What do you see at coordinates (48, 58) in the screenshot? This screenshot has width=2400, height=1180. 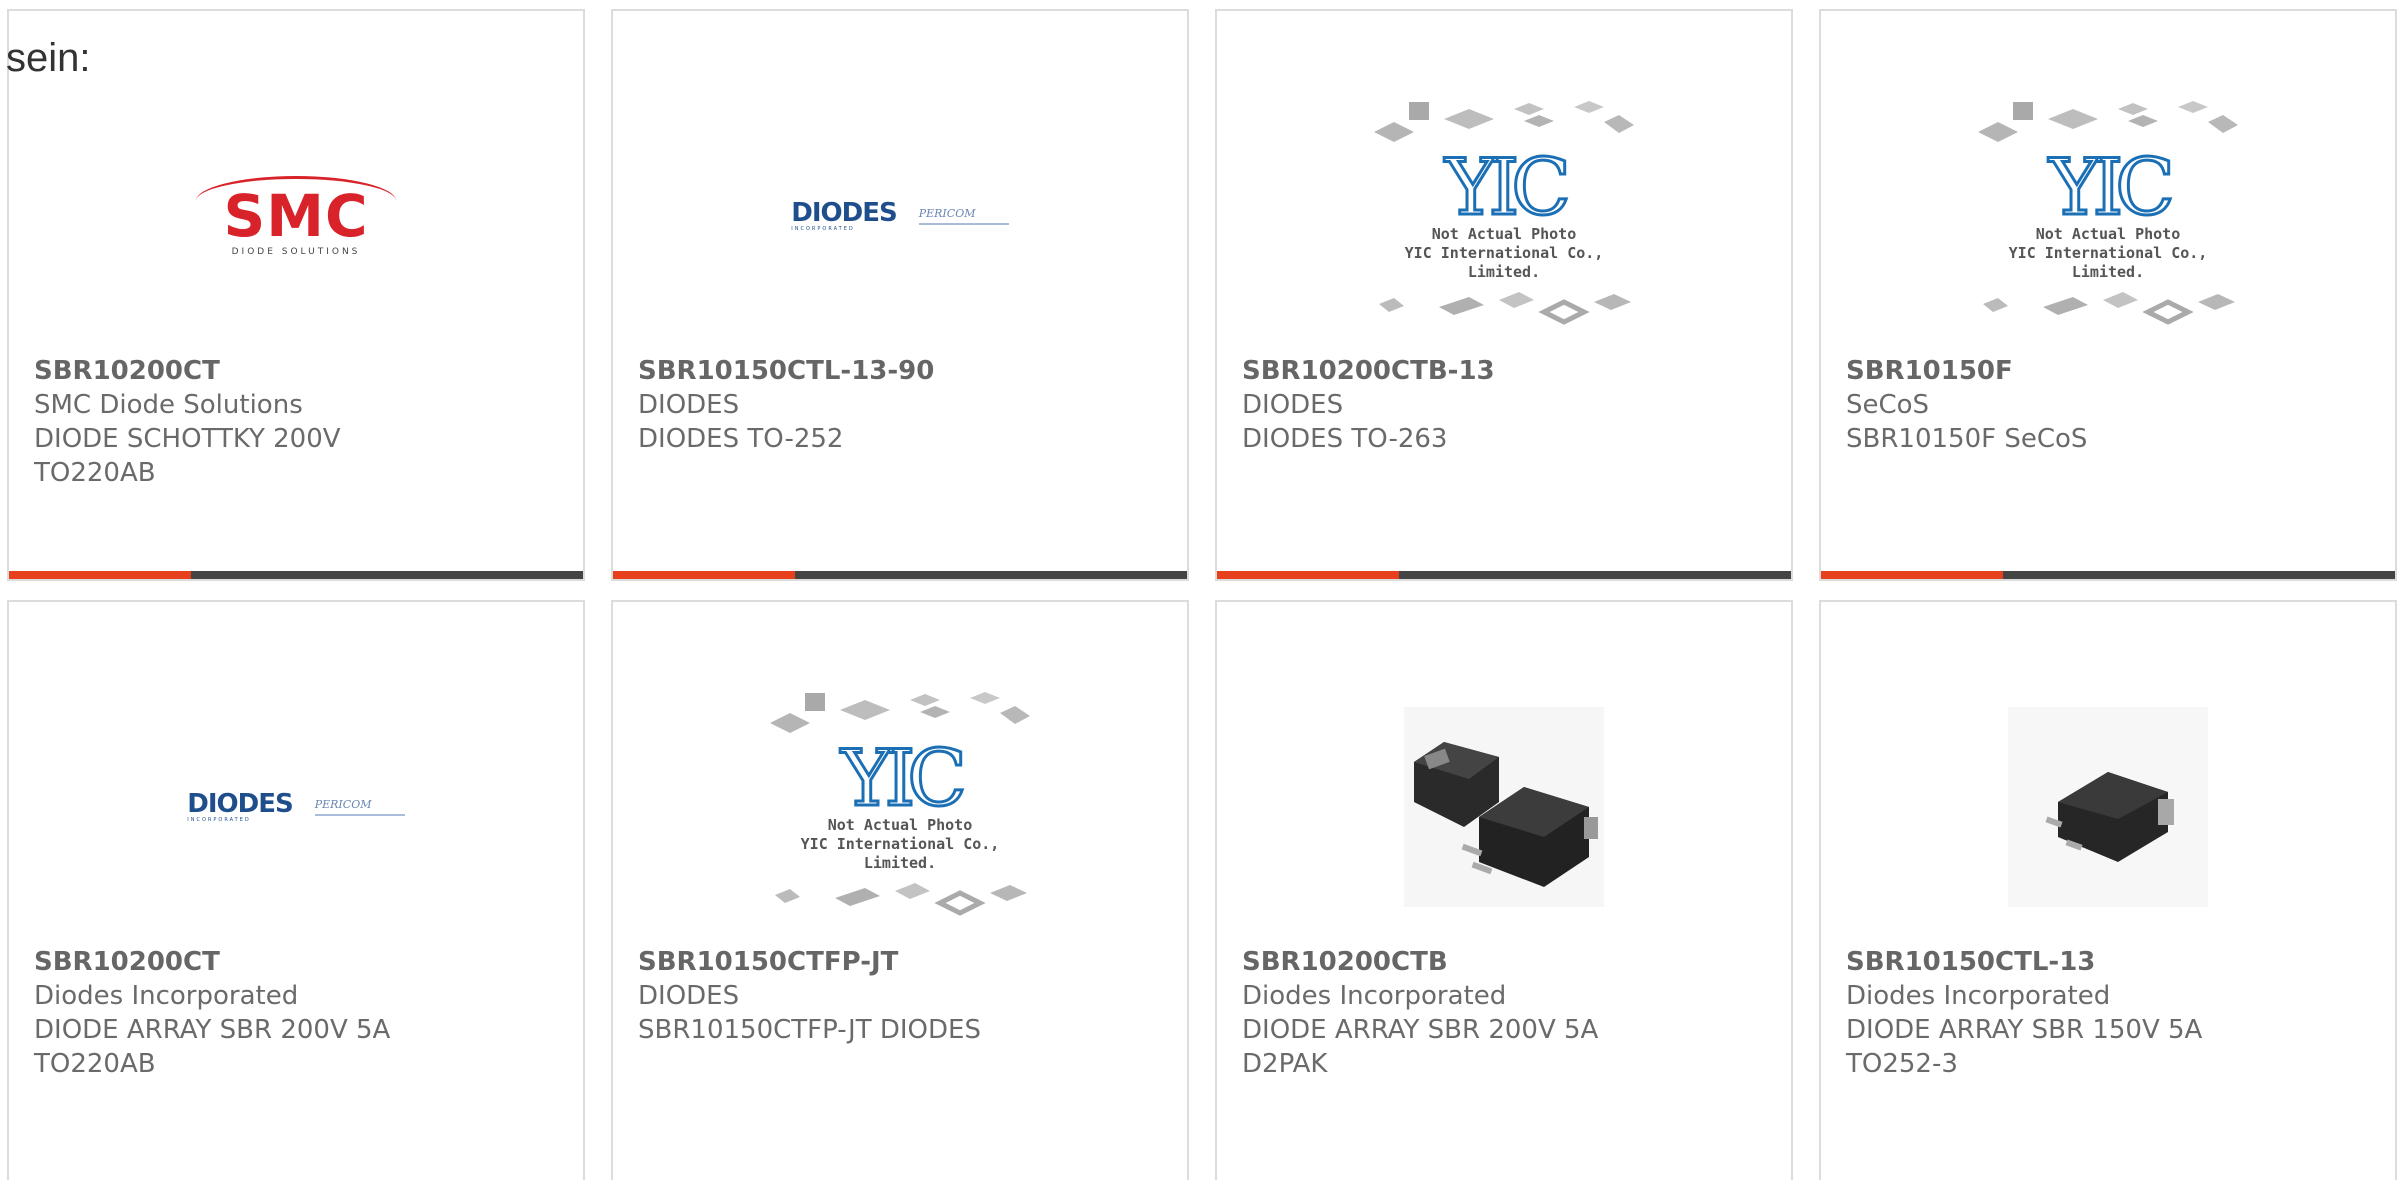 I see `intro-text: sein:` at bounding box center [48, 58].